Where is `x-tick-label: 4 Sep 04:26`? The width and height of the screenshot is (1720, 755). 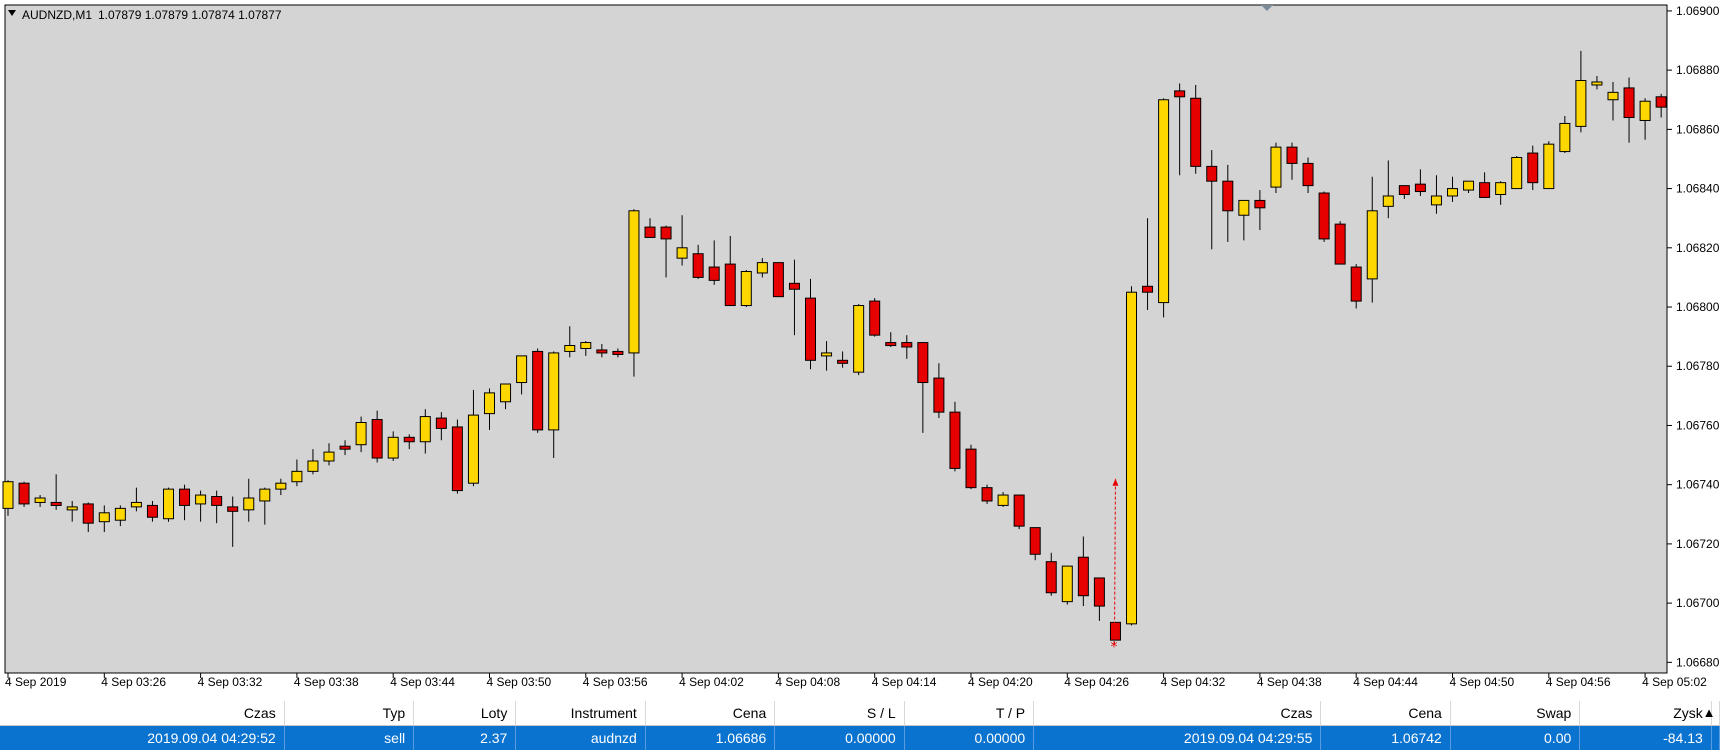 x-tick-label: 4 Sep 04:26 is located at coordinates (1096, 682).